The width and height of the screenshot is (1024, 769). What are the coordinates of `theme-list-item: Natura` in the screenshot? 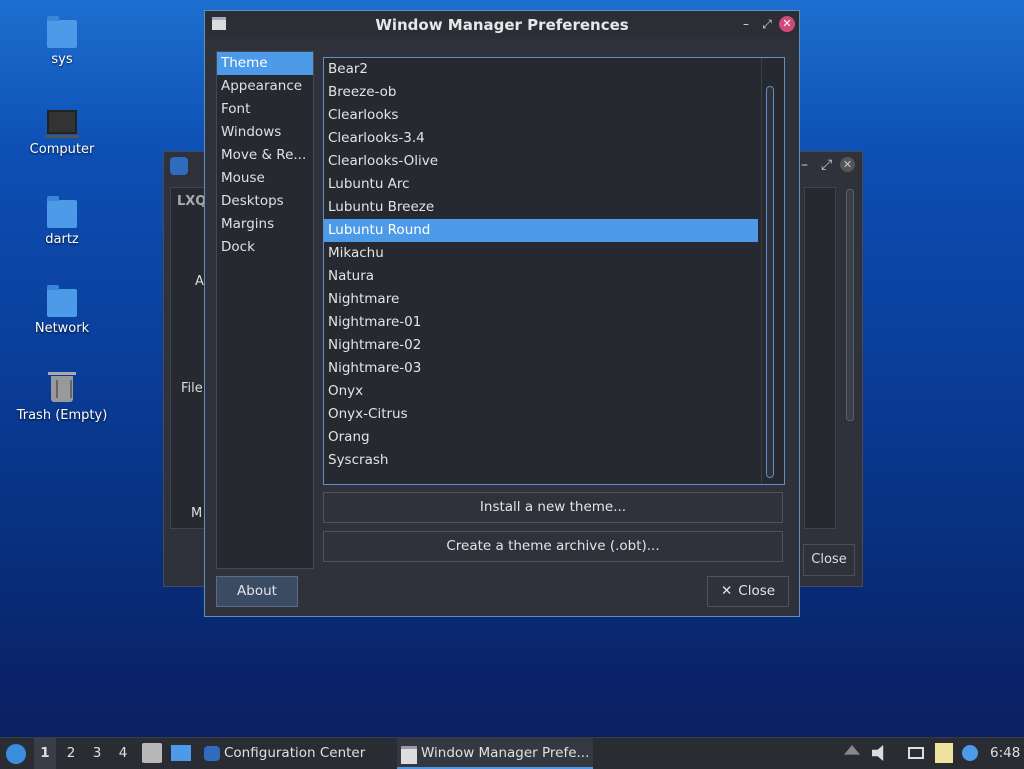 It's located at (541, 276).